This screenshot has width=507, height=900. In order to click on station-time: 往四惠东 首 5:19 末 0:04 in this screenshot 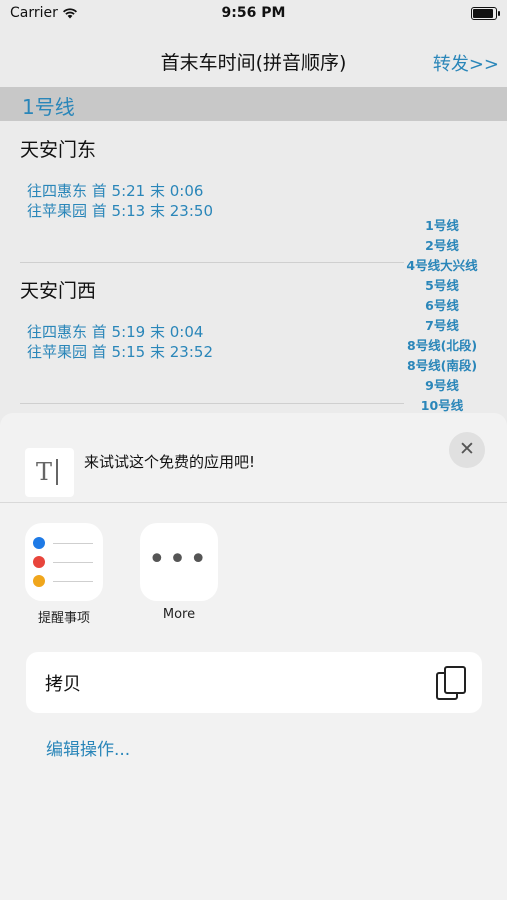, I will do `click(115, 332)`.